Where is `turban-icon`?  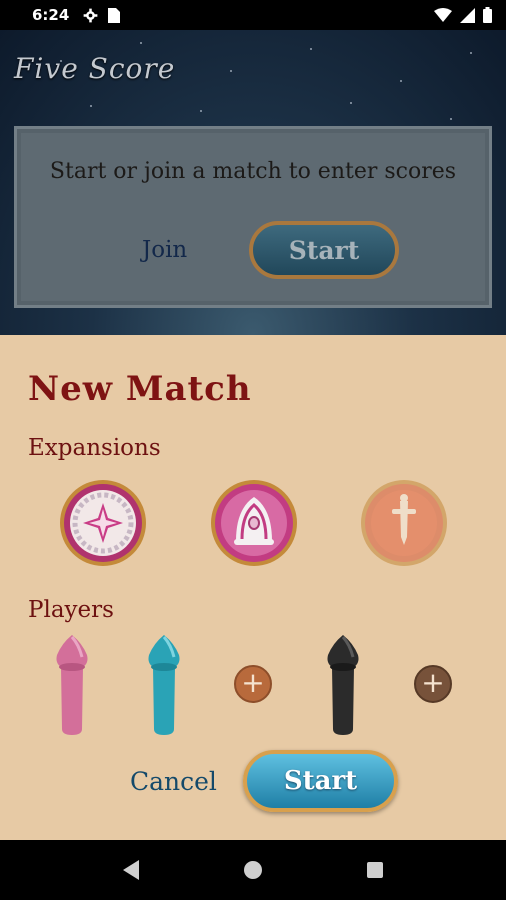
turban-icon is located at coordinates (254, 523).